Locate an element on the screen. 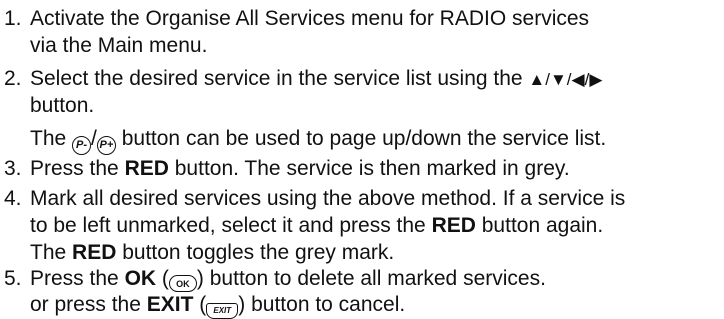 The image size is (724, 319). step-number: 3. is located at coordinates (13, 168).